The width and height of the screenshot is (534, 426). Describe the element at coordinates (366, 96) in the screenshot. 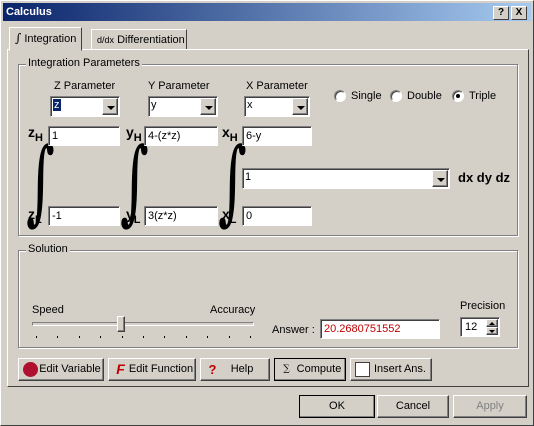

I see `single-radio-label: Single` at that location.